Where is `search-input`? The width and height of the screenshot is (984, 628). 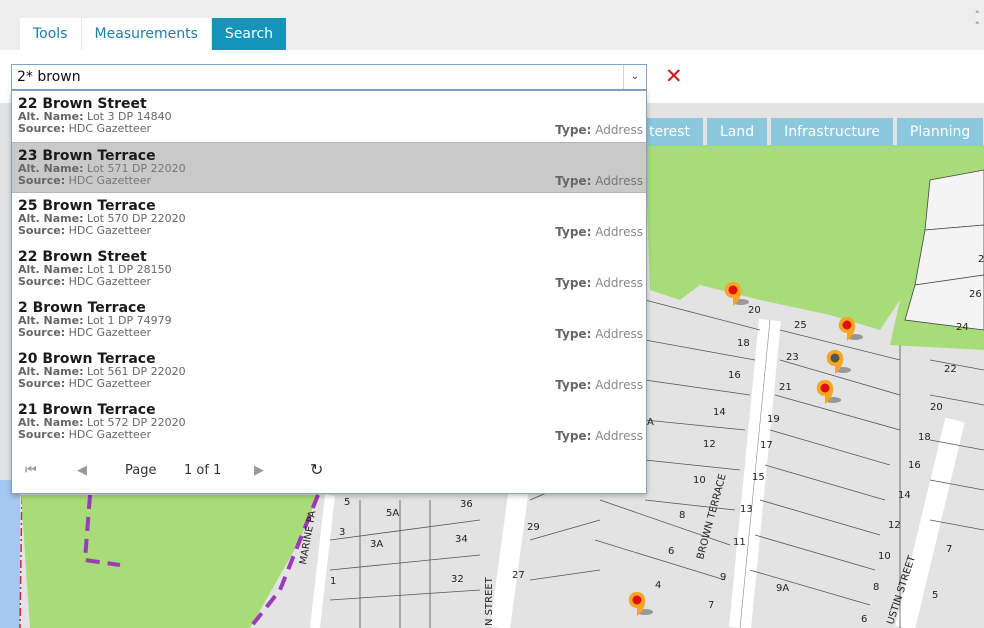
search-input is located at coordinates (317, 77).